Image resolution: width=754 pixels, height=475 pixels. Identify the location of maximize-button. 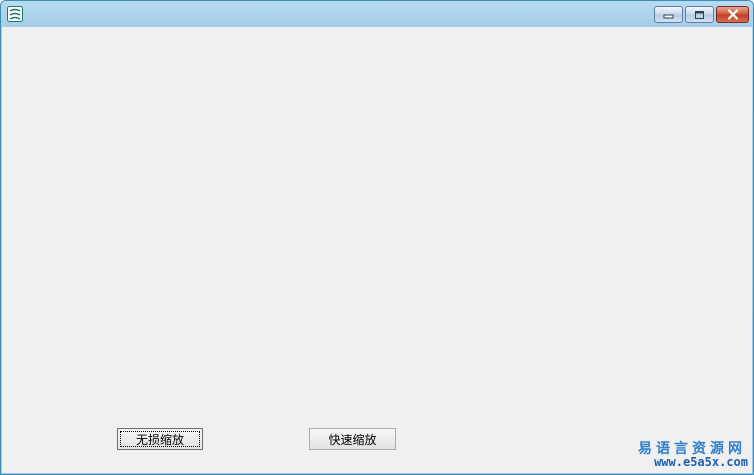
(699, 14).